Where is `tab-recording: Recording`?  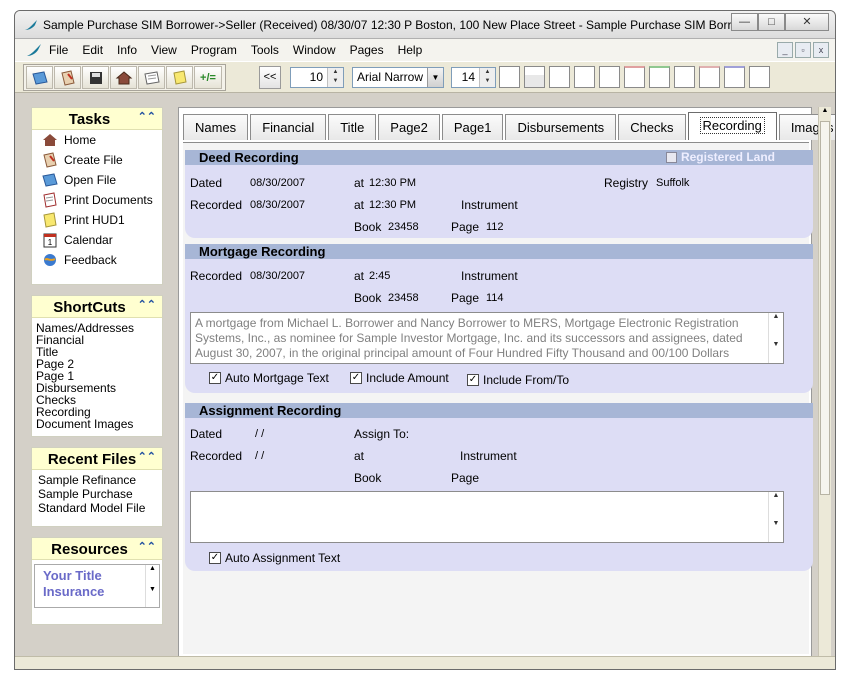
tab-recording: Recording is located at coordinates (732, 126).